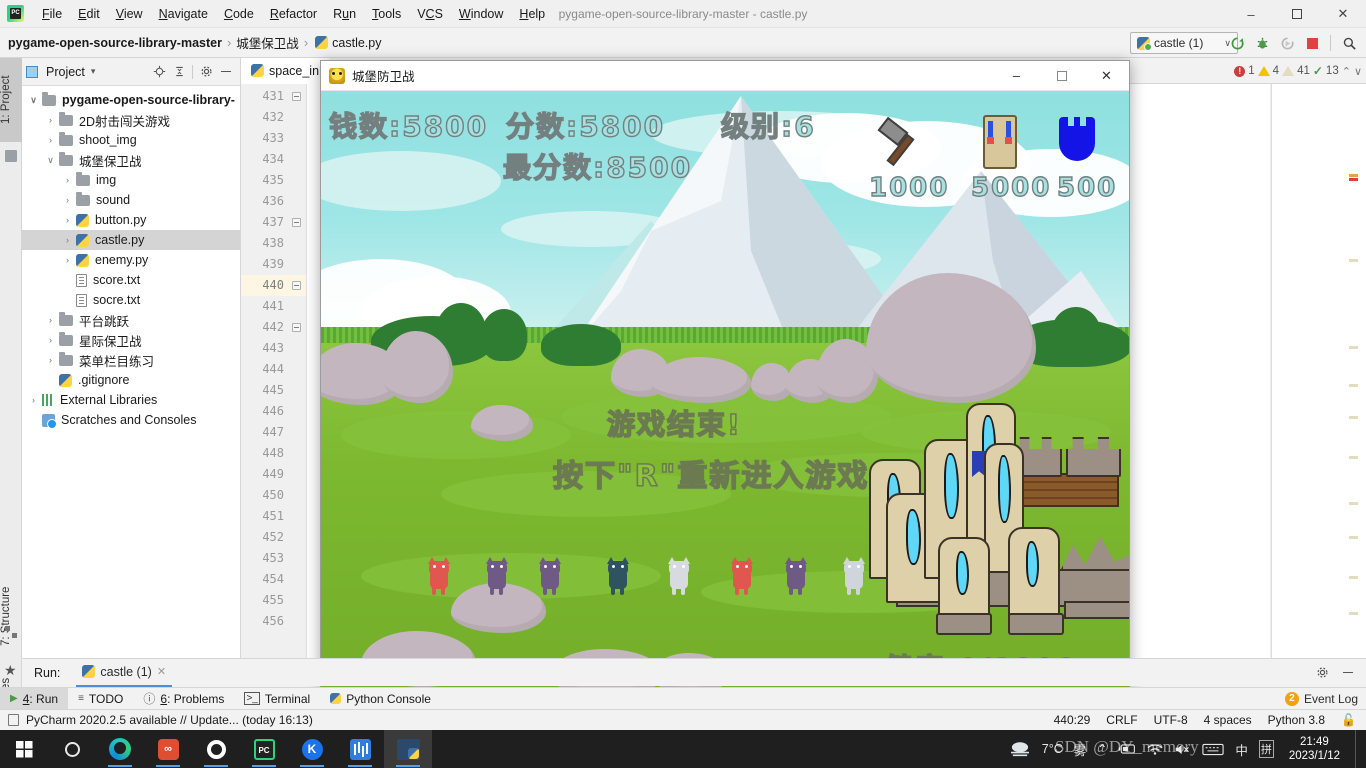  Describe the element at coordinates (273, 369) in the screenshot. I see `line-number: 444` at that location.